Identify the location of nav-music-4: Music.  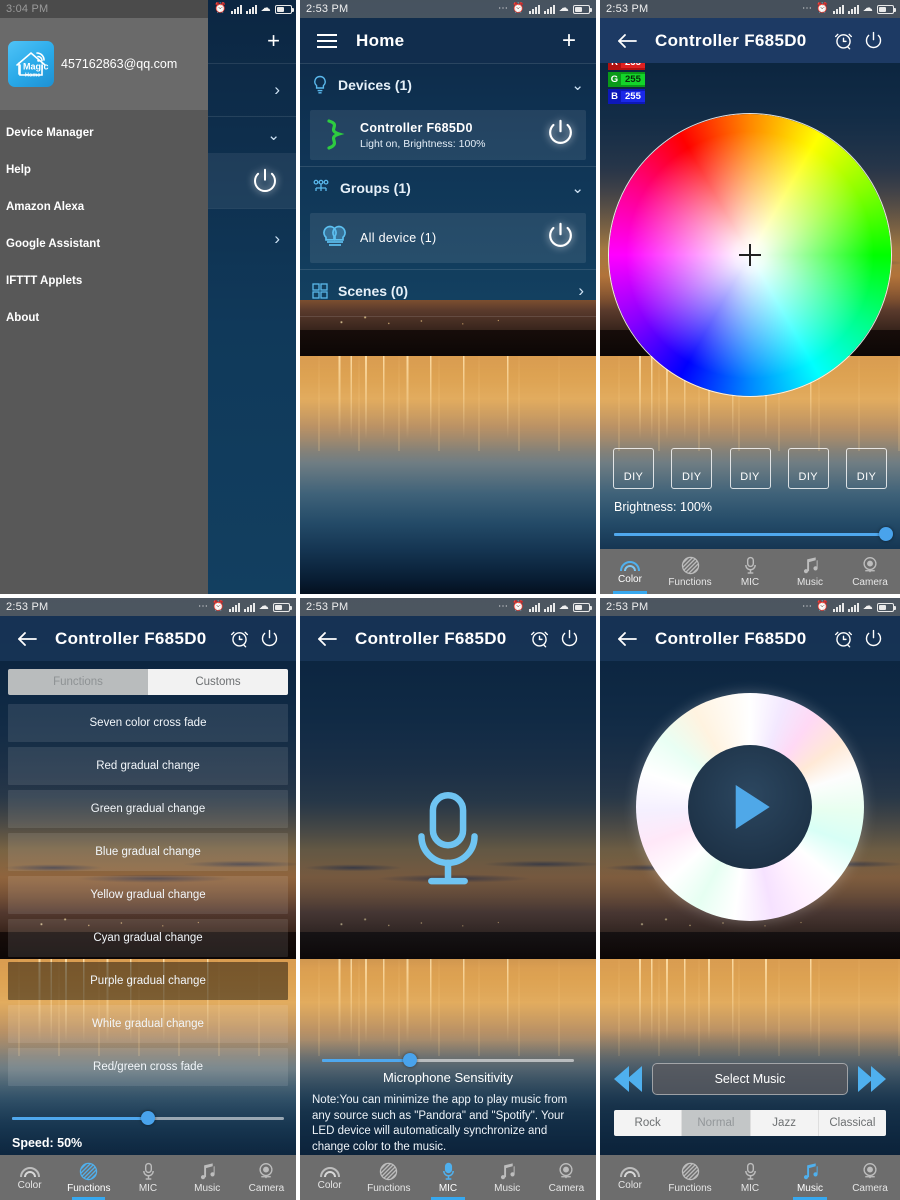
(810, 1177).